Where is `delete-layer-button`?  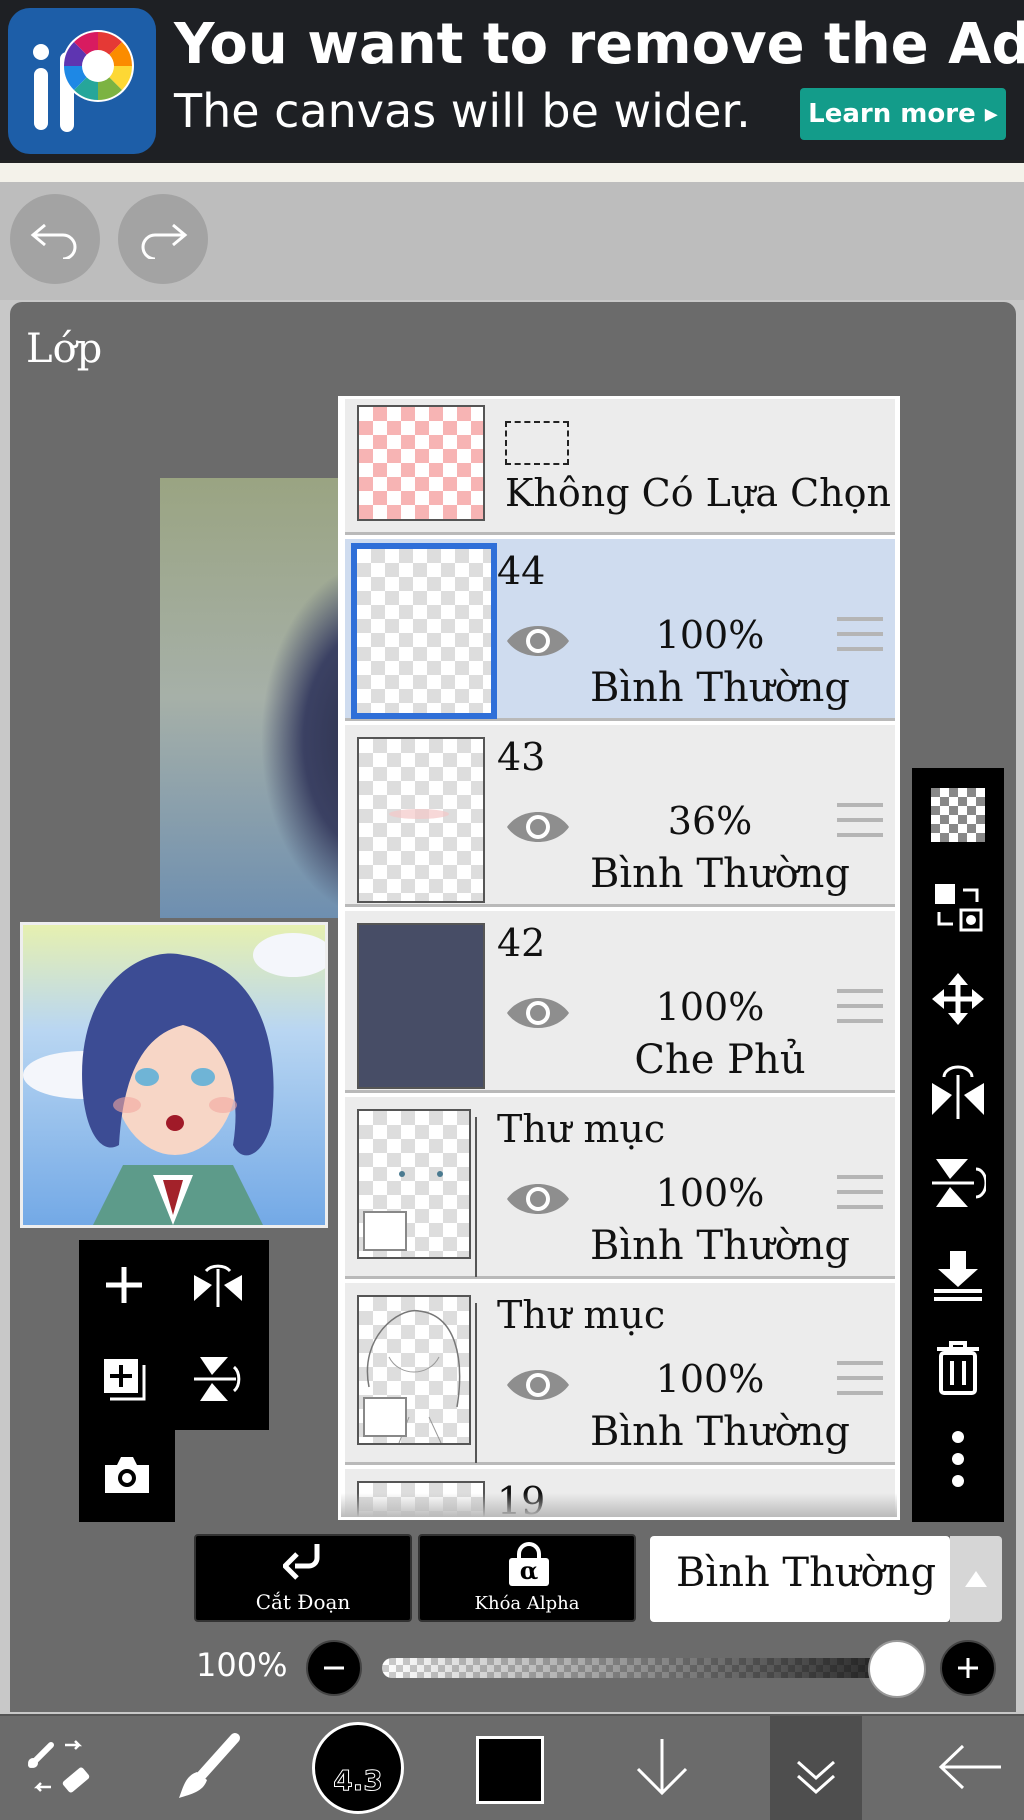
delete-layer-button is located at coordinates (958, 1367).